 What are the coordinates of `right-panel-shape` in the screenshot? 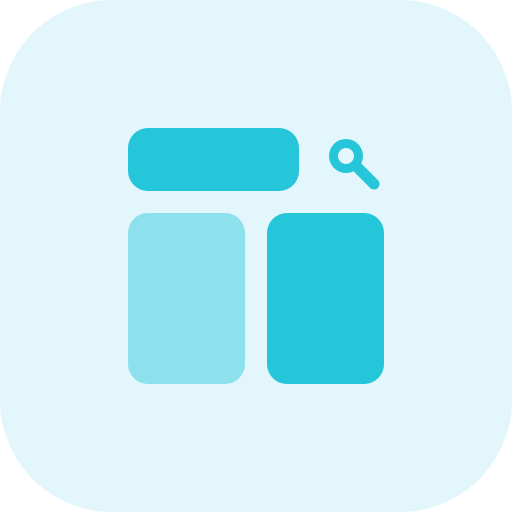 It's located at (325, 298).